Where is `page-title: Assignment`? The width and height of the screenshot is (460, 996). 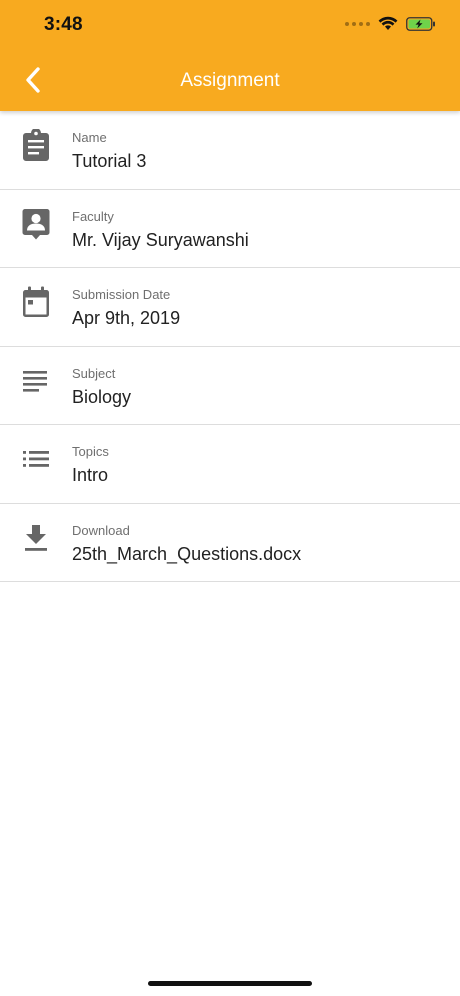
page-title: Assignment is located at coordinates (230, 80).